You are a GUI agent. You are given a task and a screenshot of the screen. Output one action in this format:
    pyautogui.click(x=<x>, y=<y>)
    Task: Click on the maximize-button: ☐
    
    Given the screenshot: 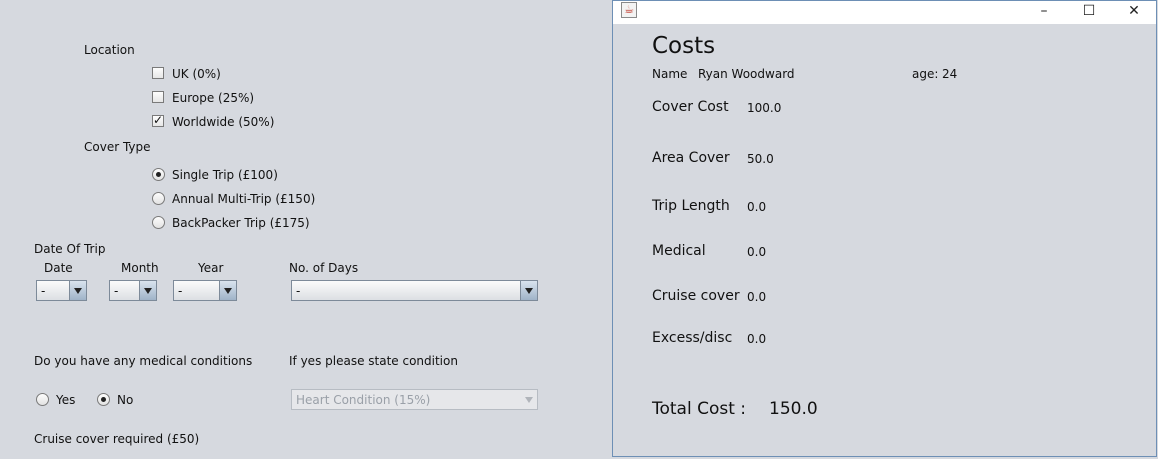 What is the action you would take?
    pyautogui.click(x=1089, y=12)
    